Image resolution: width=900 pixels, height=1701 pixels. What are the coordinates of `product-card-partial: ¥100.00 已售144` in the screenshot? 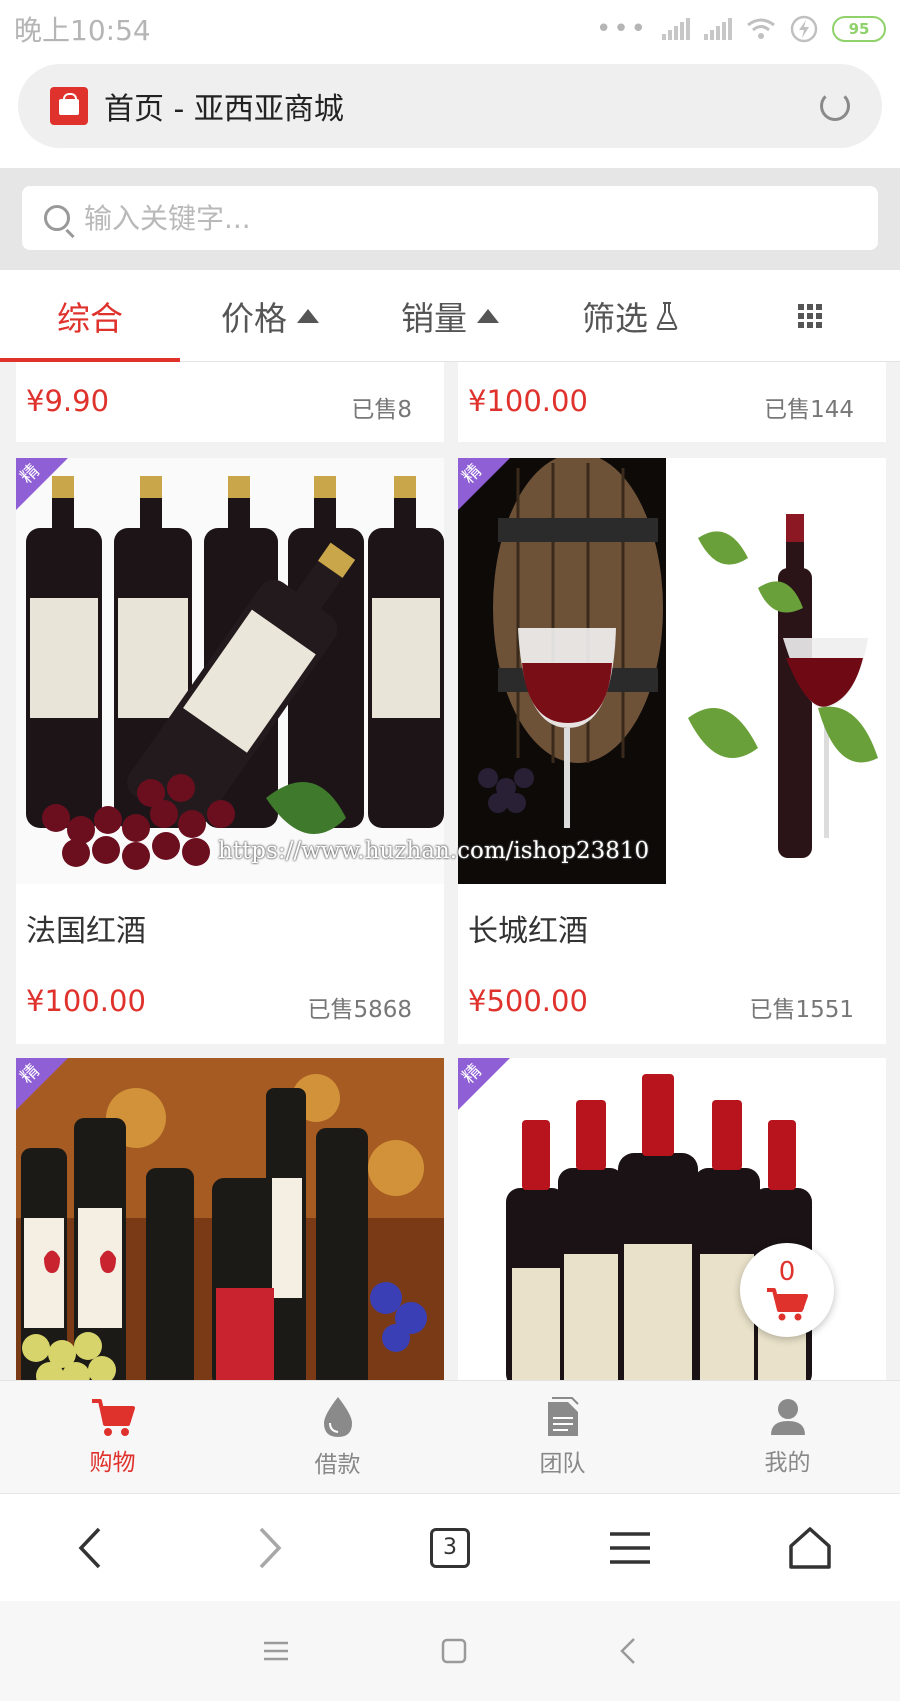 It's located at (672, 402).